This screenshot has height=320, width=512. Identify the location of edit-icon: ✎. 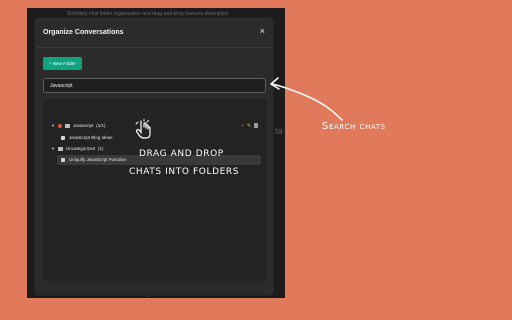
(249, 126).